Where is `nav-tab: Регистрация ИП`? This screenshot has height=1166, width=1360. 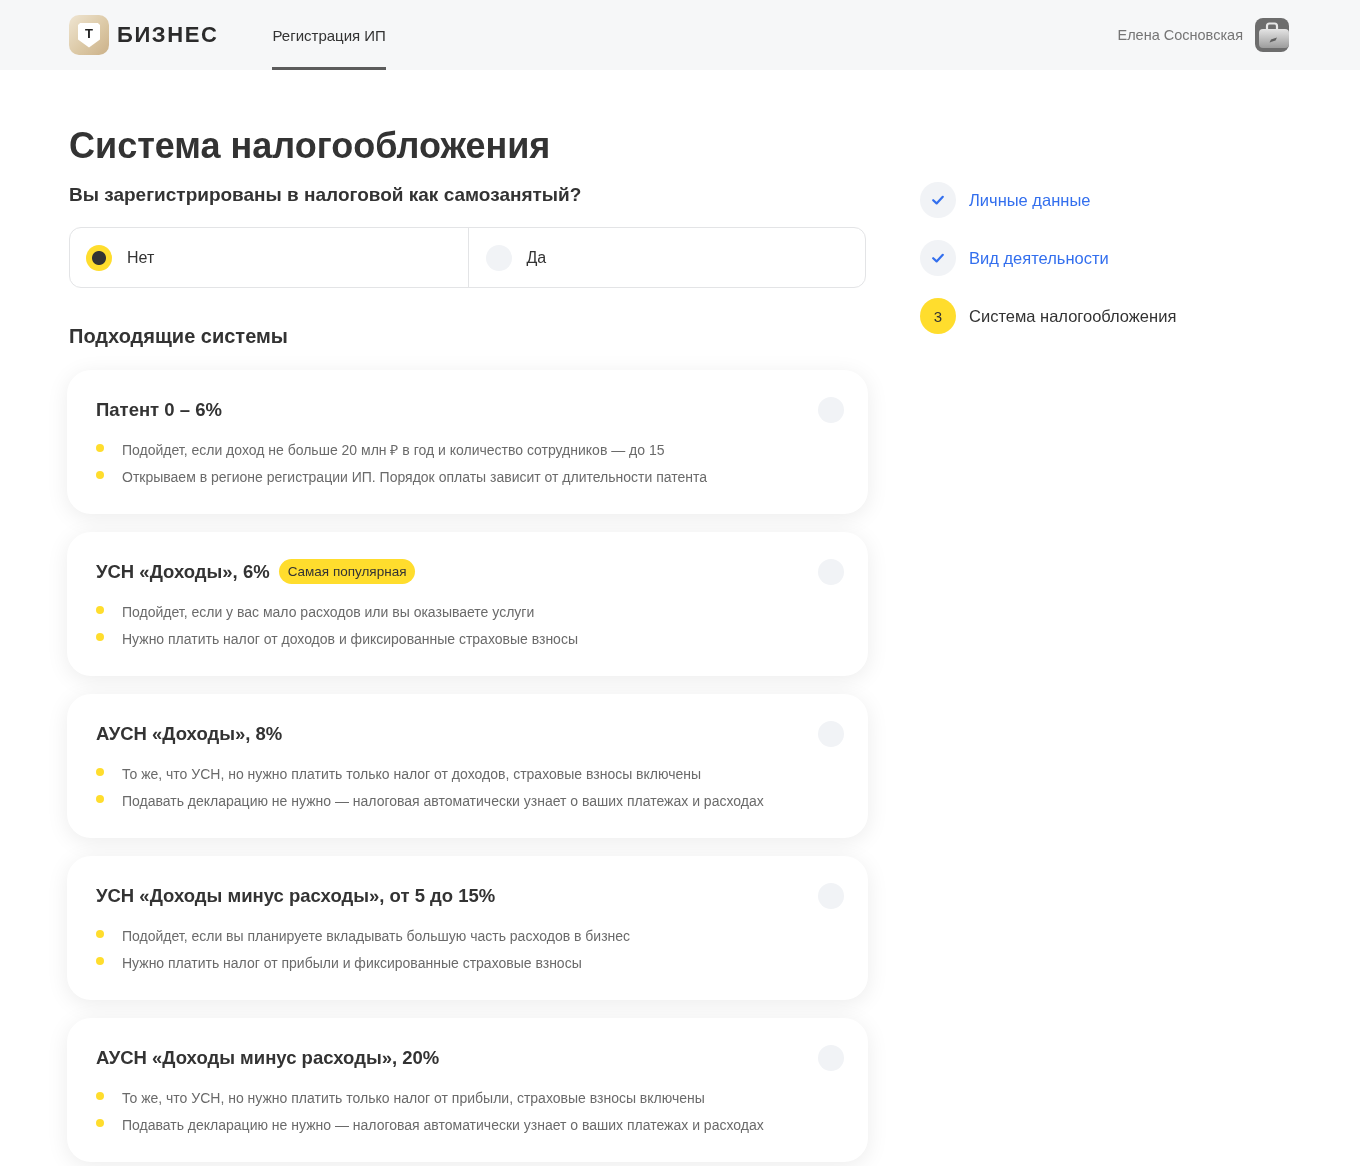 nav-tab: Регистрация ИП is located at coordinates (329, 35).